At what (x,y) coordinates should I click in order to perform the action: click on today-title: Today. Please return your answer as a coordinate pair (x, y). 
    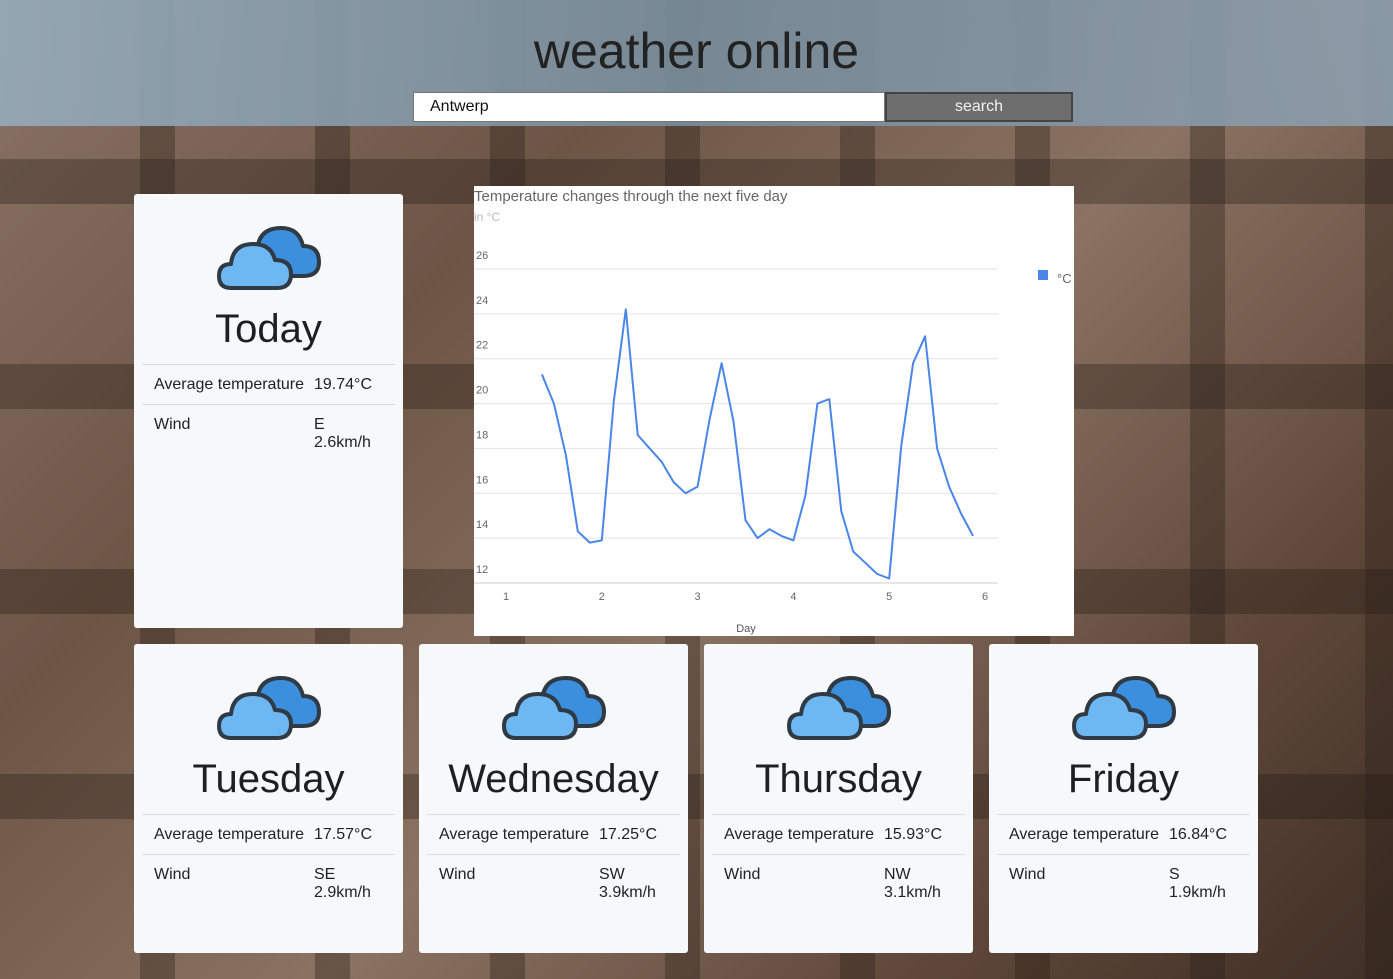
    Looking at the image, I should click on (268, 329).